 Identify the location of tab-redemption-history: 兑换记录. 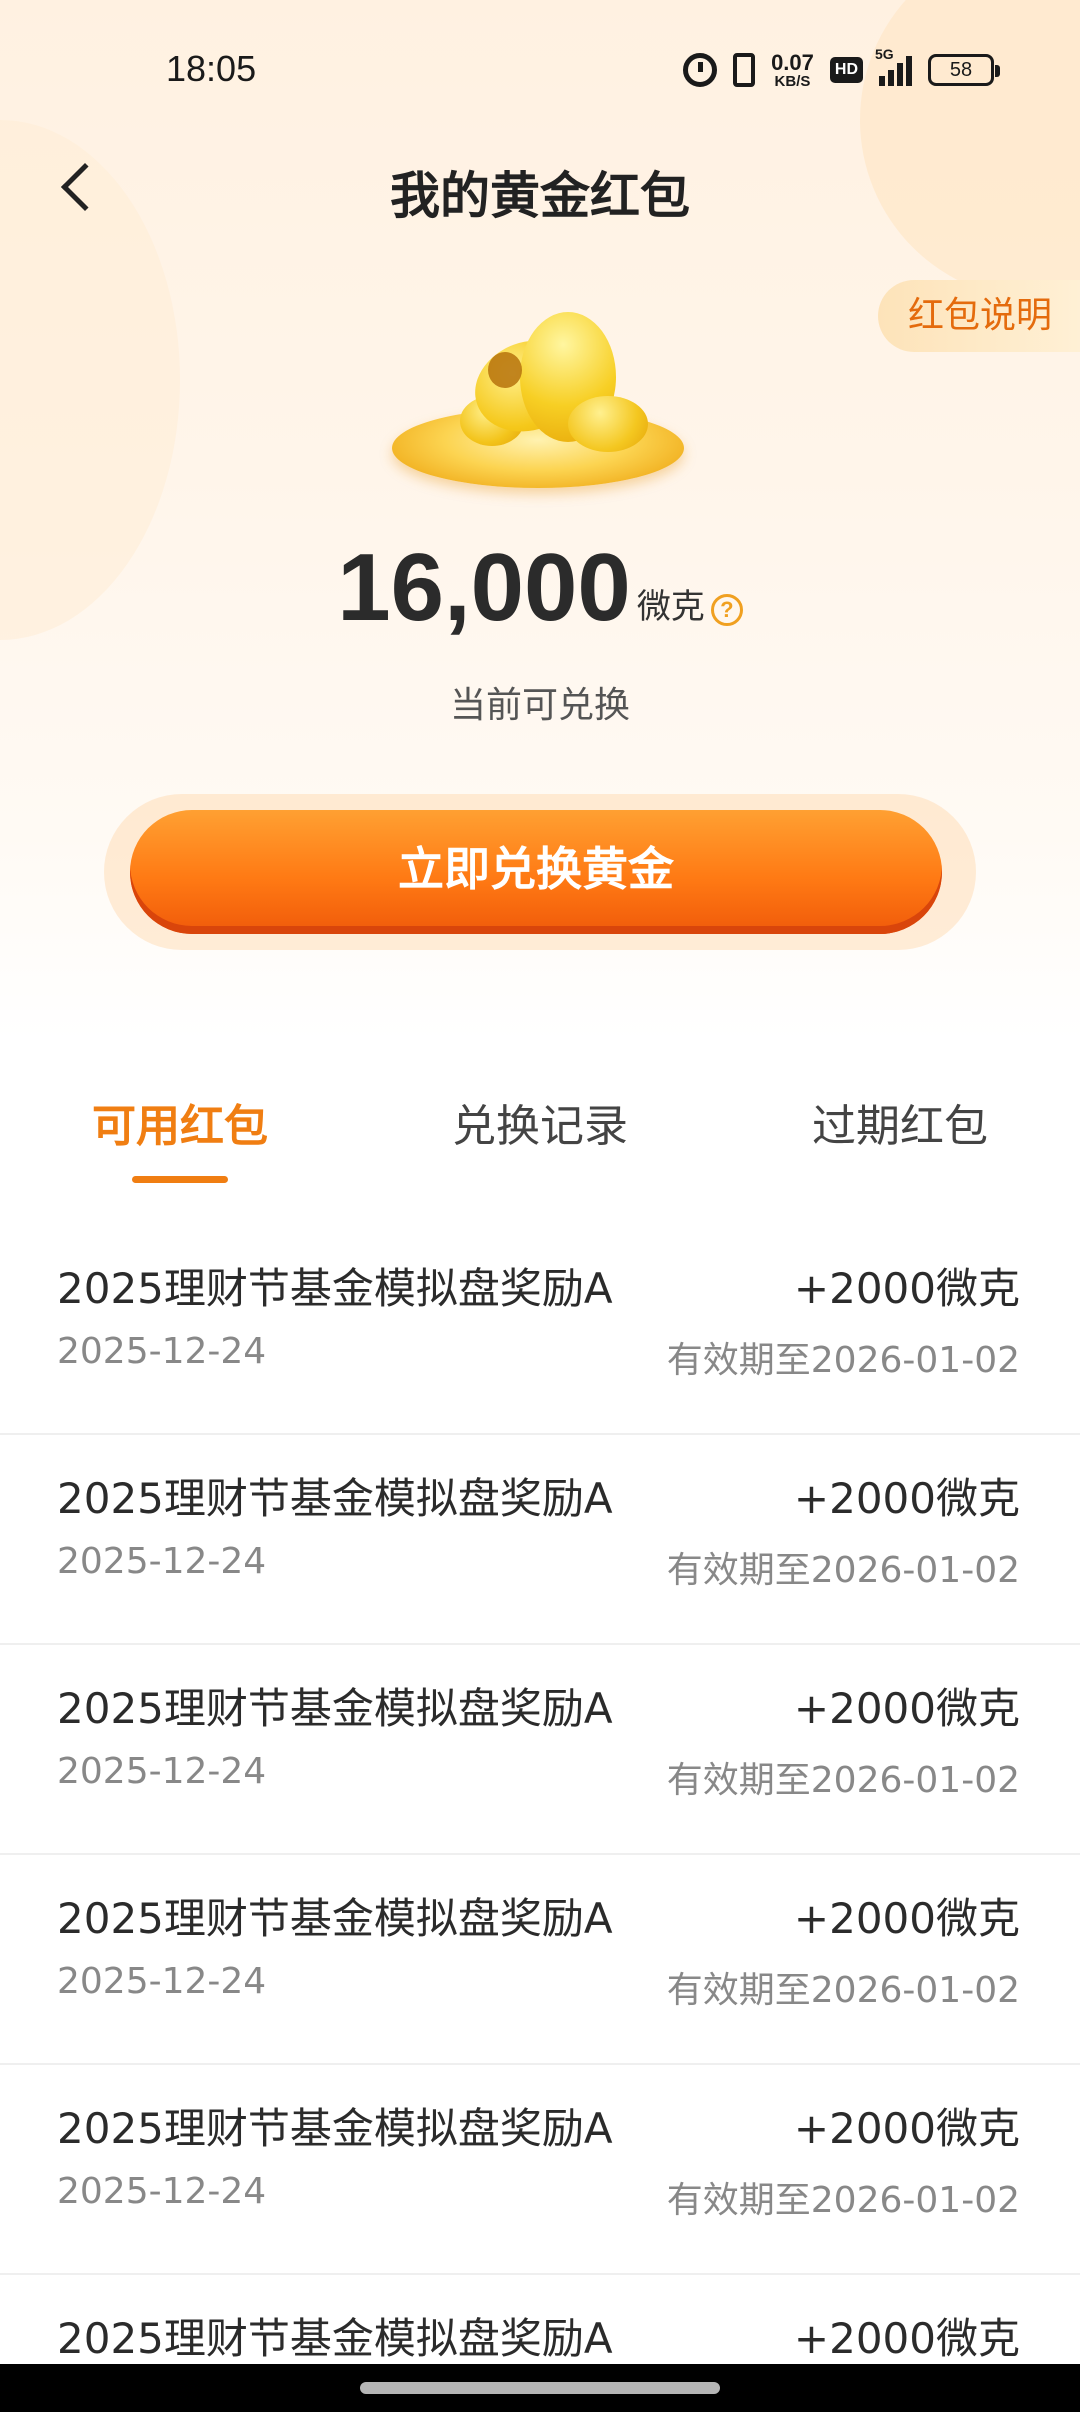
(540, 1122).